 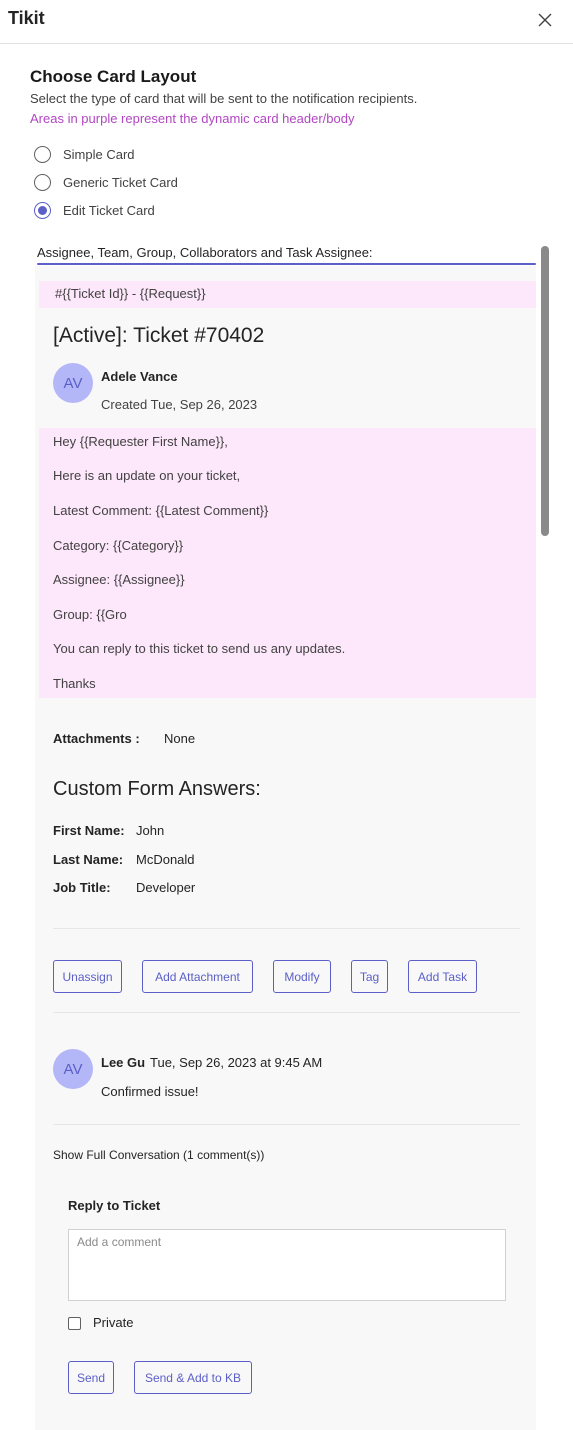 What do you see at coordinates (82, 887) in the screenshot?
I see `field-label: Job Title:` at bounding box center [82, 887].